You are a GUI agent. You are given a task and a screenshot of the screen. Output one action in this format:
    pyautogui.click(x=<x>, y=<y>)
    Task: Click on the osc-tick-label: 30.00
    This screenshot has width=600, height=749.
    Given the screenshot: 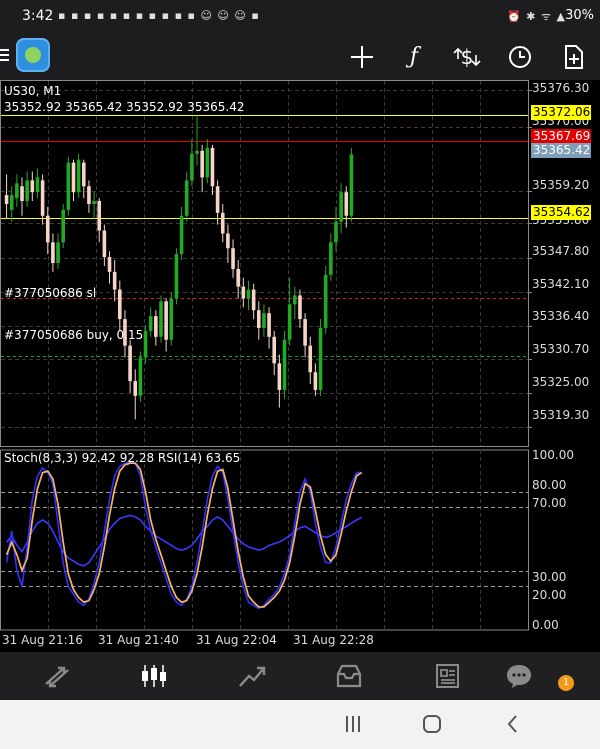 What is the action you would take?
    pyautogui.click(x=549, y=577)
    